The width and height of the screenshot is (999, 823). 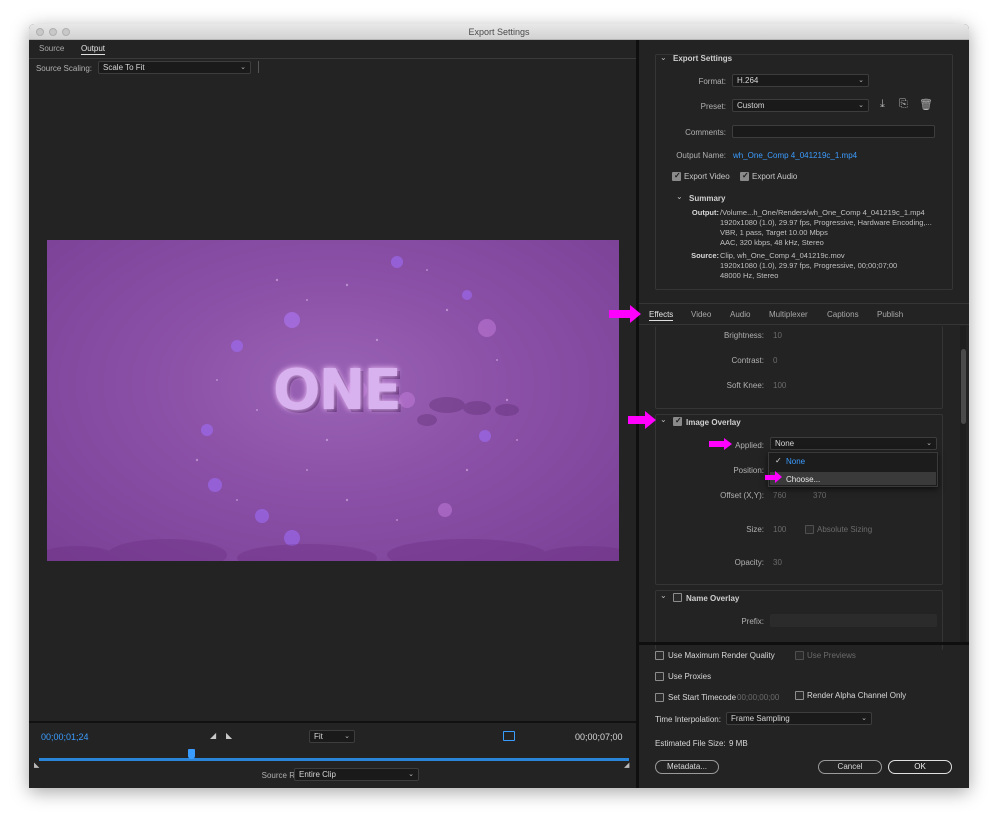 What do you see at coordinates (857, 695) in the screenshot?
I see `render-alpha-label: Render Alpha Channel Only` at bounding box center [857, 695].